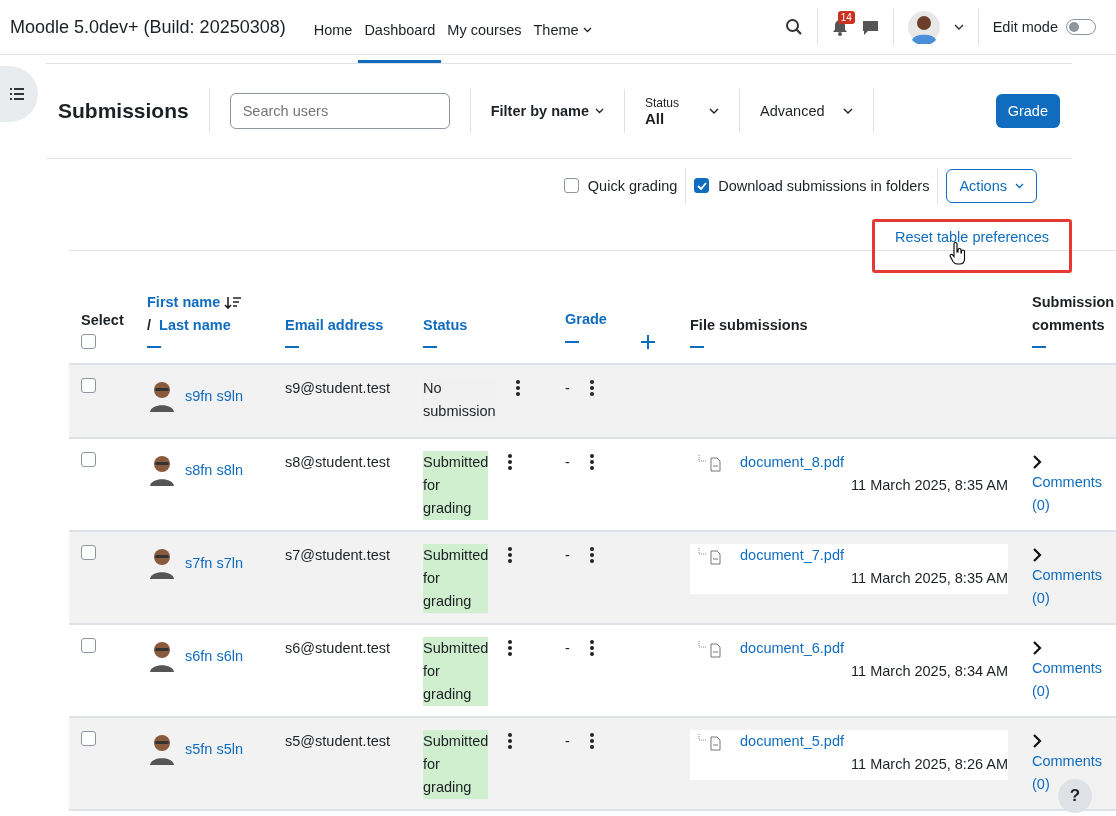  I want to click on user-name-link: s9fn s9ln, so click(214, 396).